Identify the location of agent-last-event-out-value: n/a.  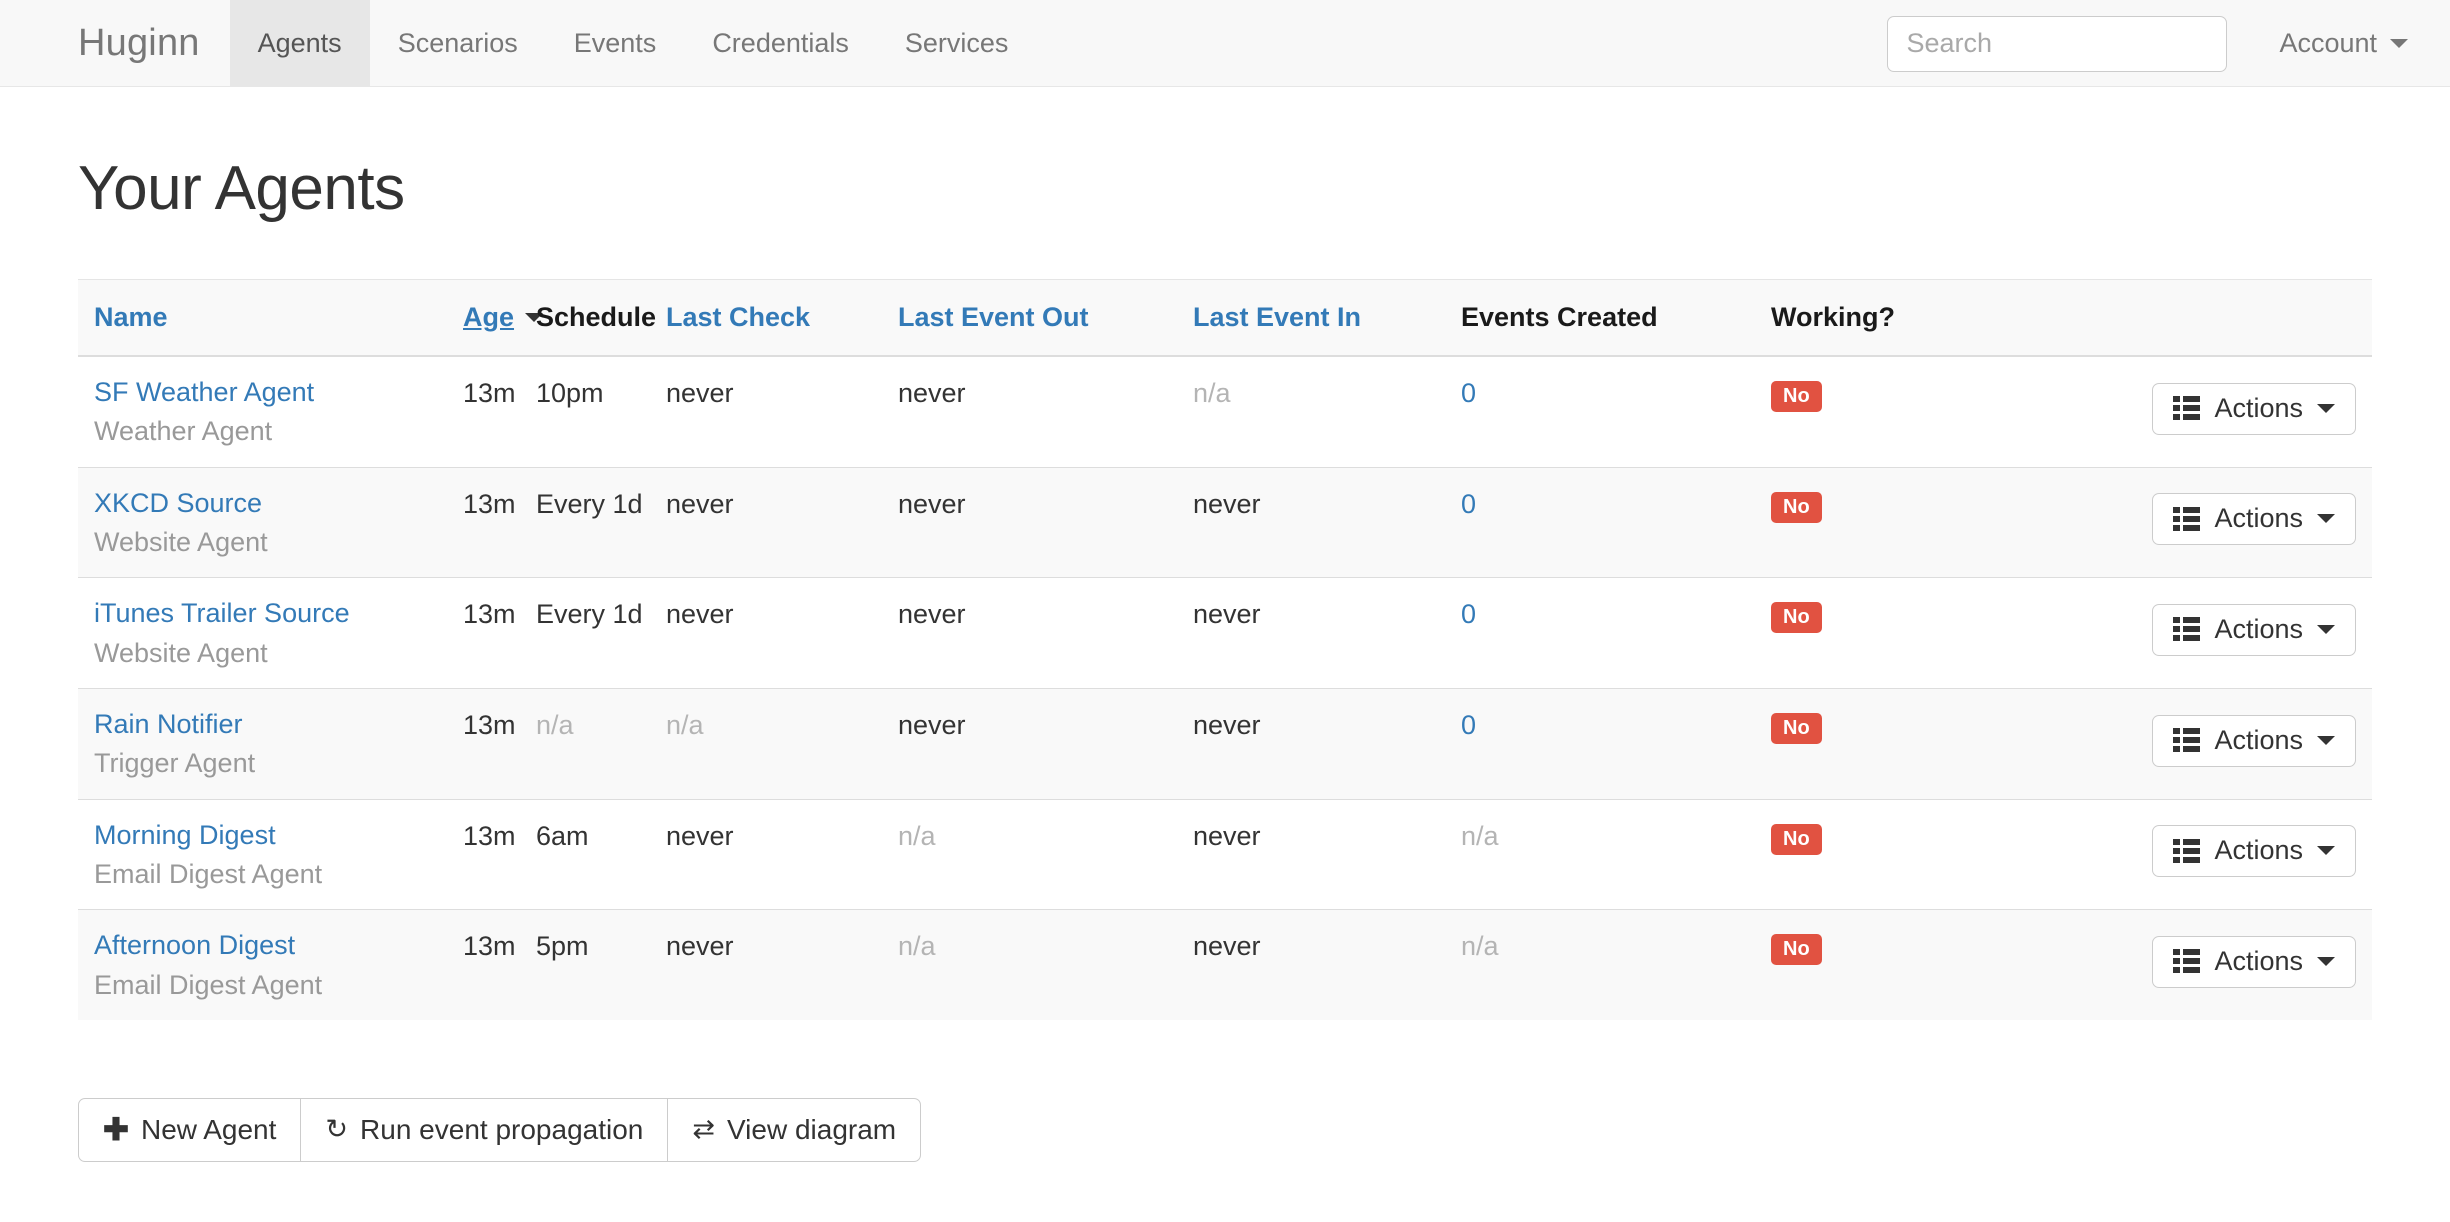
(917, 946).